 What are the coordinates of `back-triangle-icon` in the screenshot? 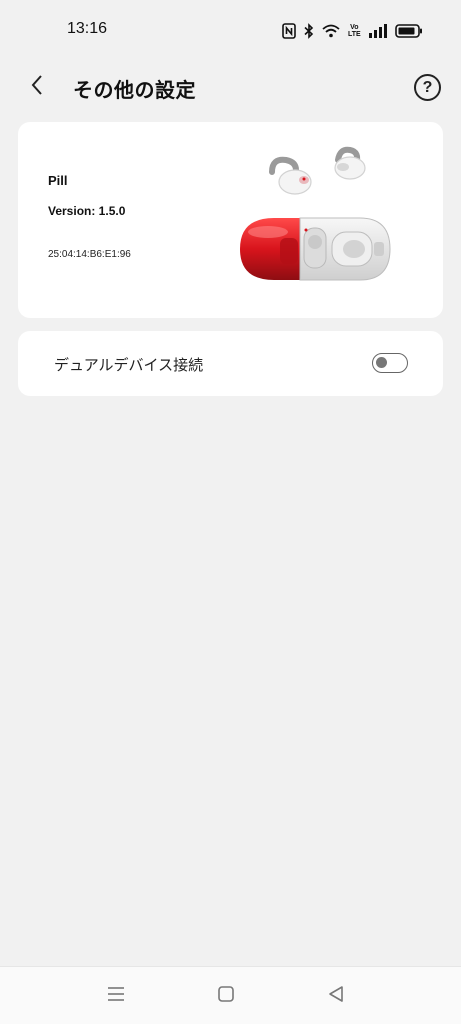 It's located at (336, 996).